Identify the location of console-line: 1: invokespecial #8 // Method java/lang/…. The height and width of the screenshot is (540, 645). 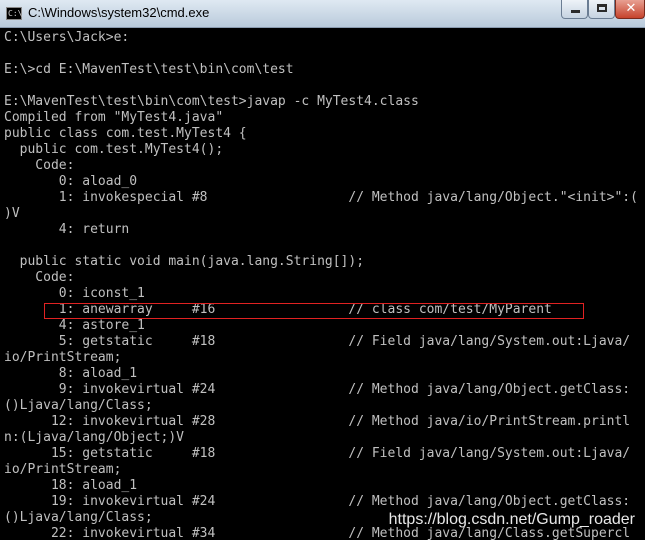
(321, 197).